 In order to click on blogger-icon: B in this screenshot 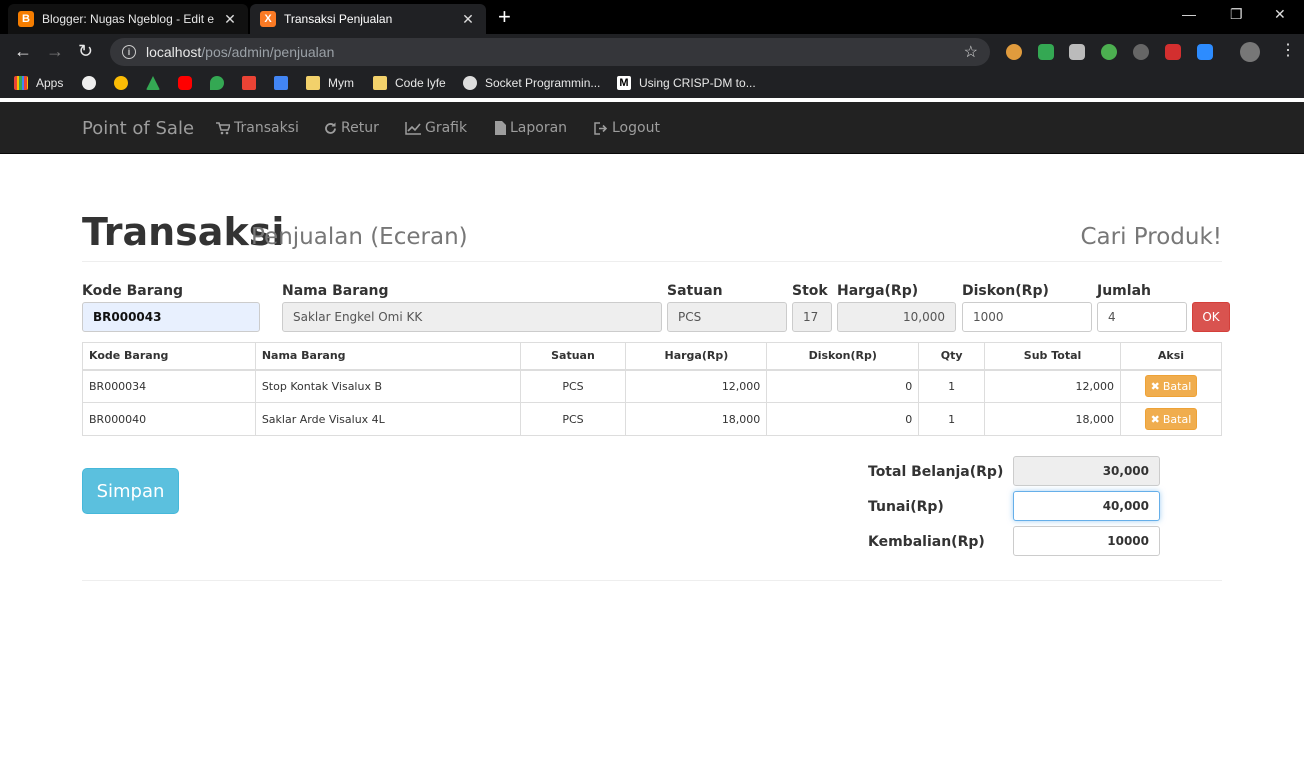, I will do `click(26, 19)`.